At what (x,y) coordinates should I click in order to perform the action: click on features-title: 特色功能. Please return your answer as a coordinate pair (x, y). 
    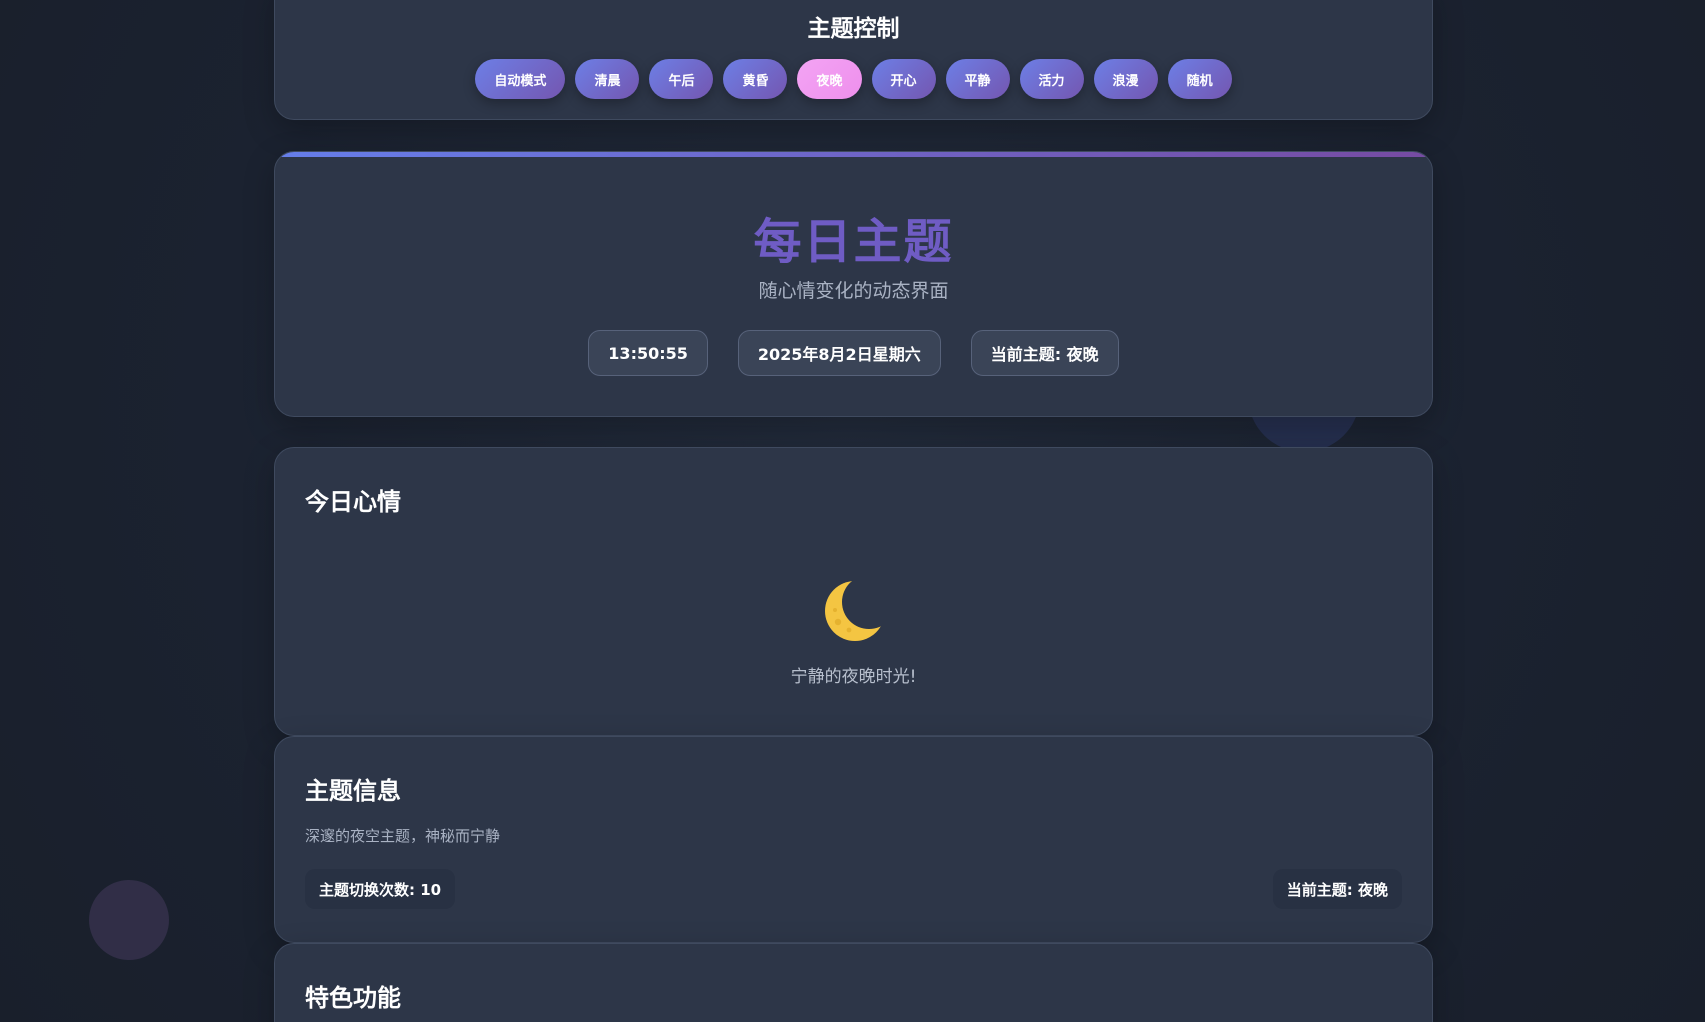
    Looking at the image, I should click on (353, 998).